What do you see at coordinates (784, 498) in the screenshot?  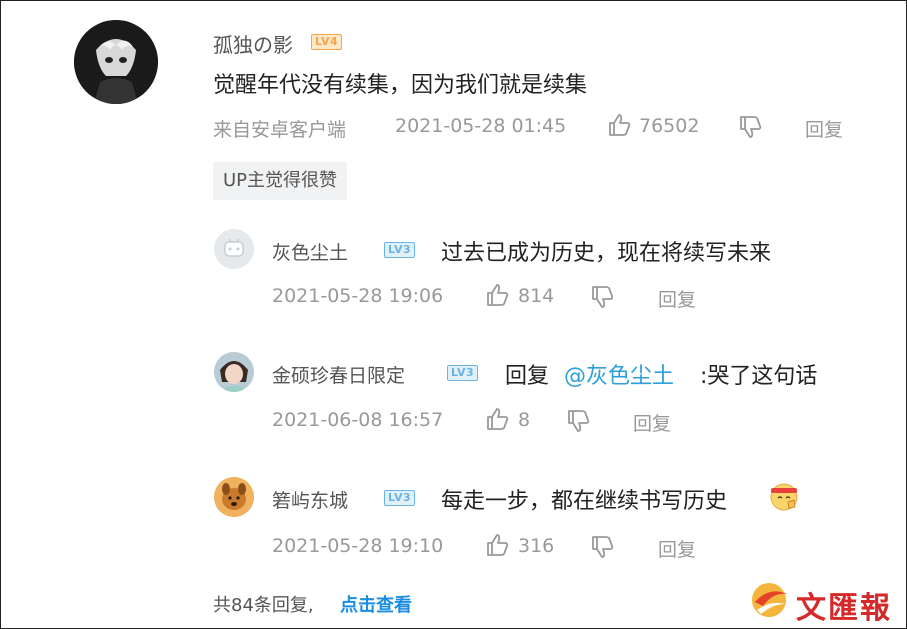 I see `fighting-emoji-icon` at bounding box center [784, 498].